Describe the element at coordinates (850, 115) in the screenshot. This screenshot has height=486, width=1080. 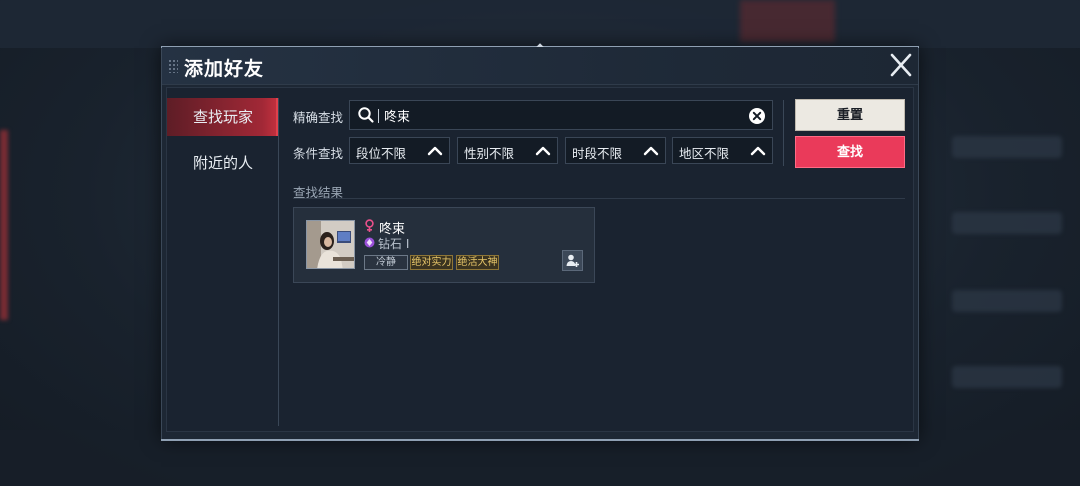
I see `reset-button: 重置` at that location.